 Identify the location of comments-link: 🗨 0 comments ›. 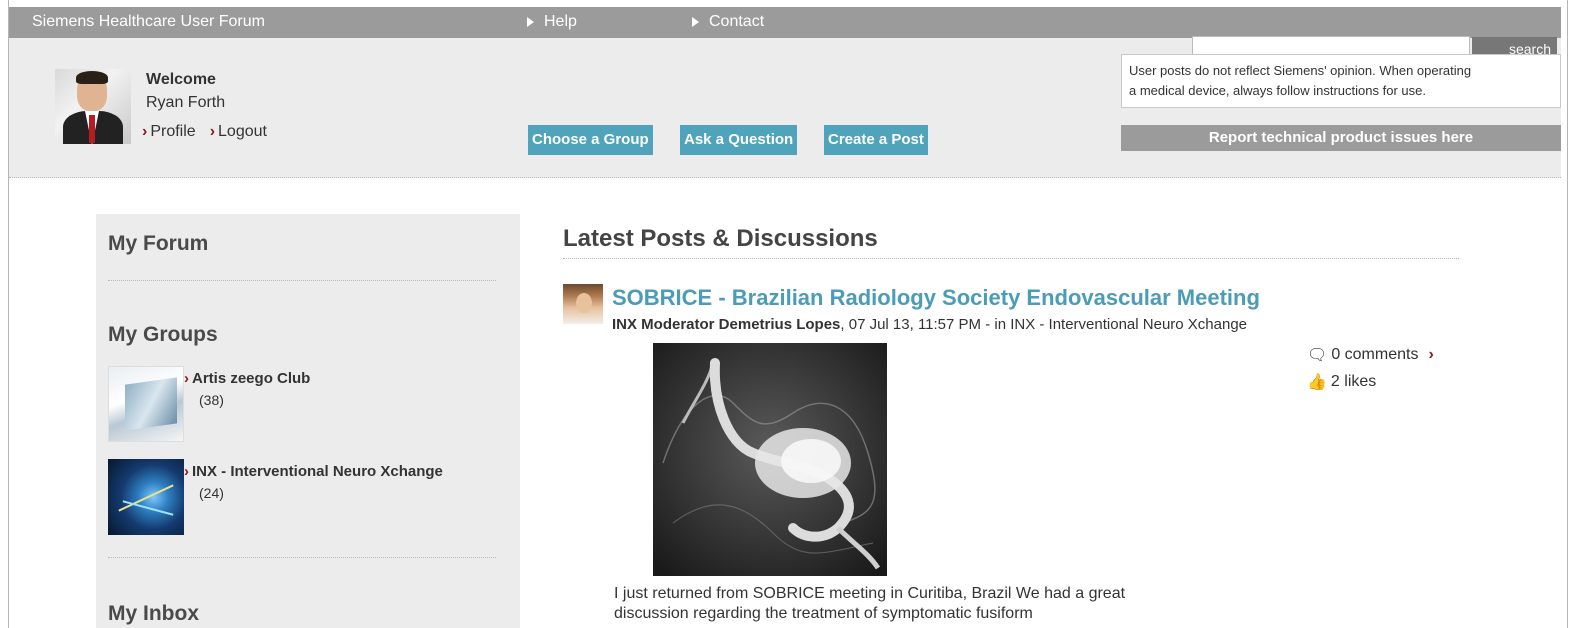
(1370, 355).